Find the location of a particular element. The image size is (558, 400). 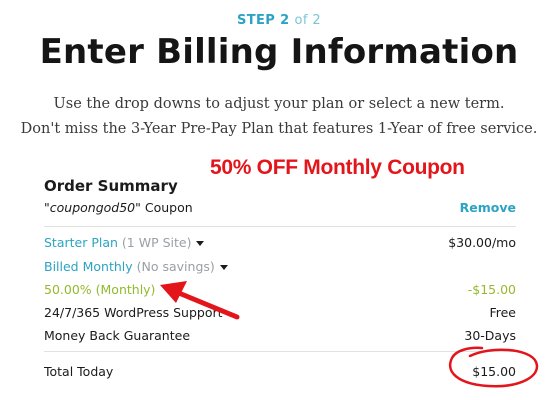

guarantee-label: Money Back Guarantee is located at coordinates (117, 335).